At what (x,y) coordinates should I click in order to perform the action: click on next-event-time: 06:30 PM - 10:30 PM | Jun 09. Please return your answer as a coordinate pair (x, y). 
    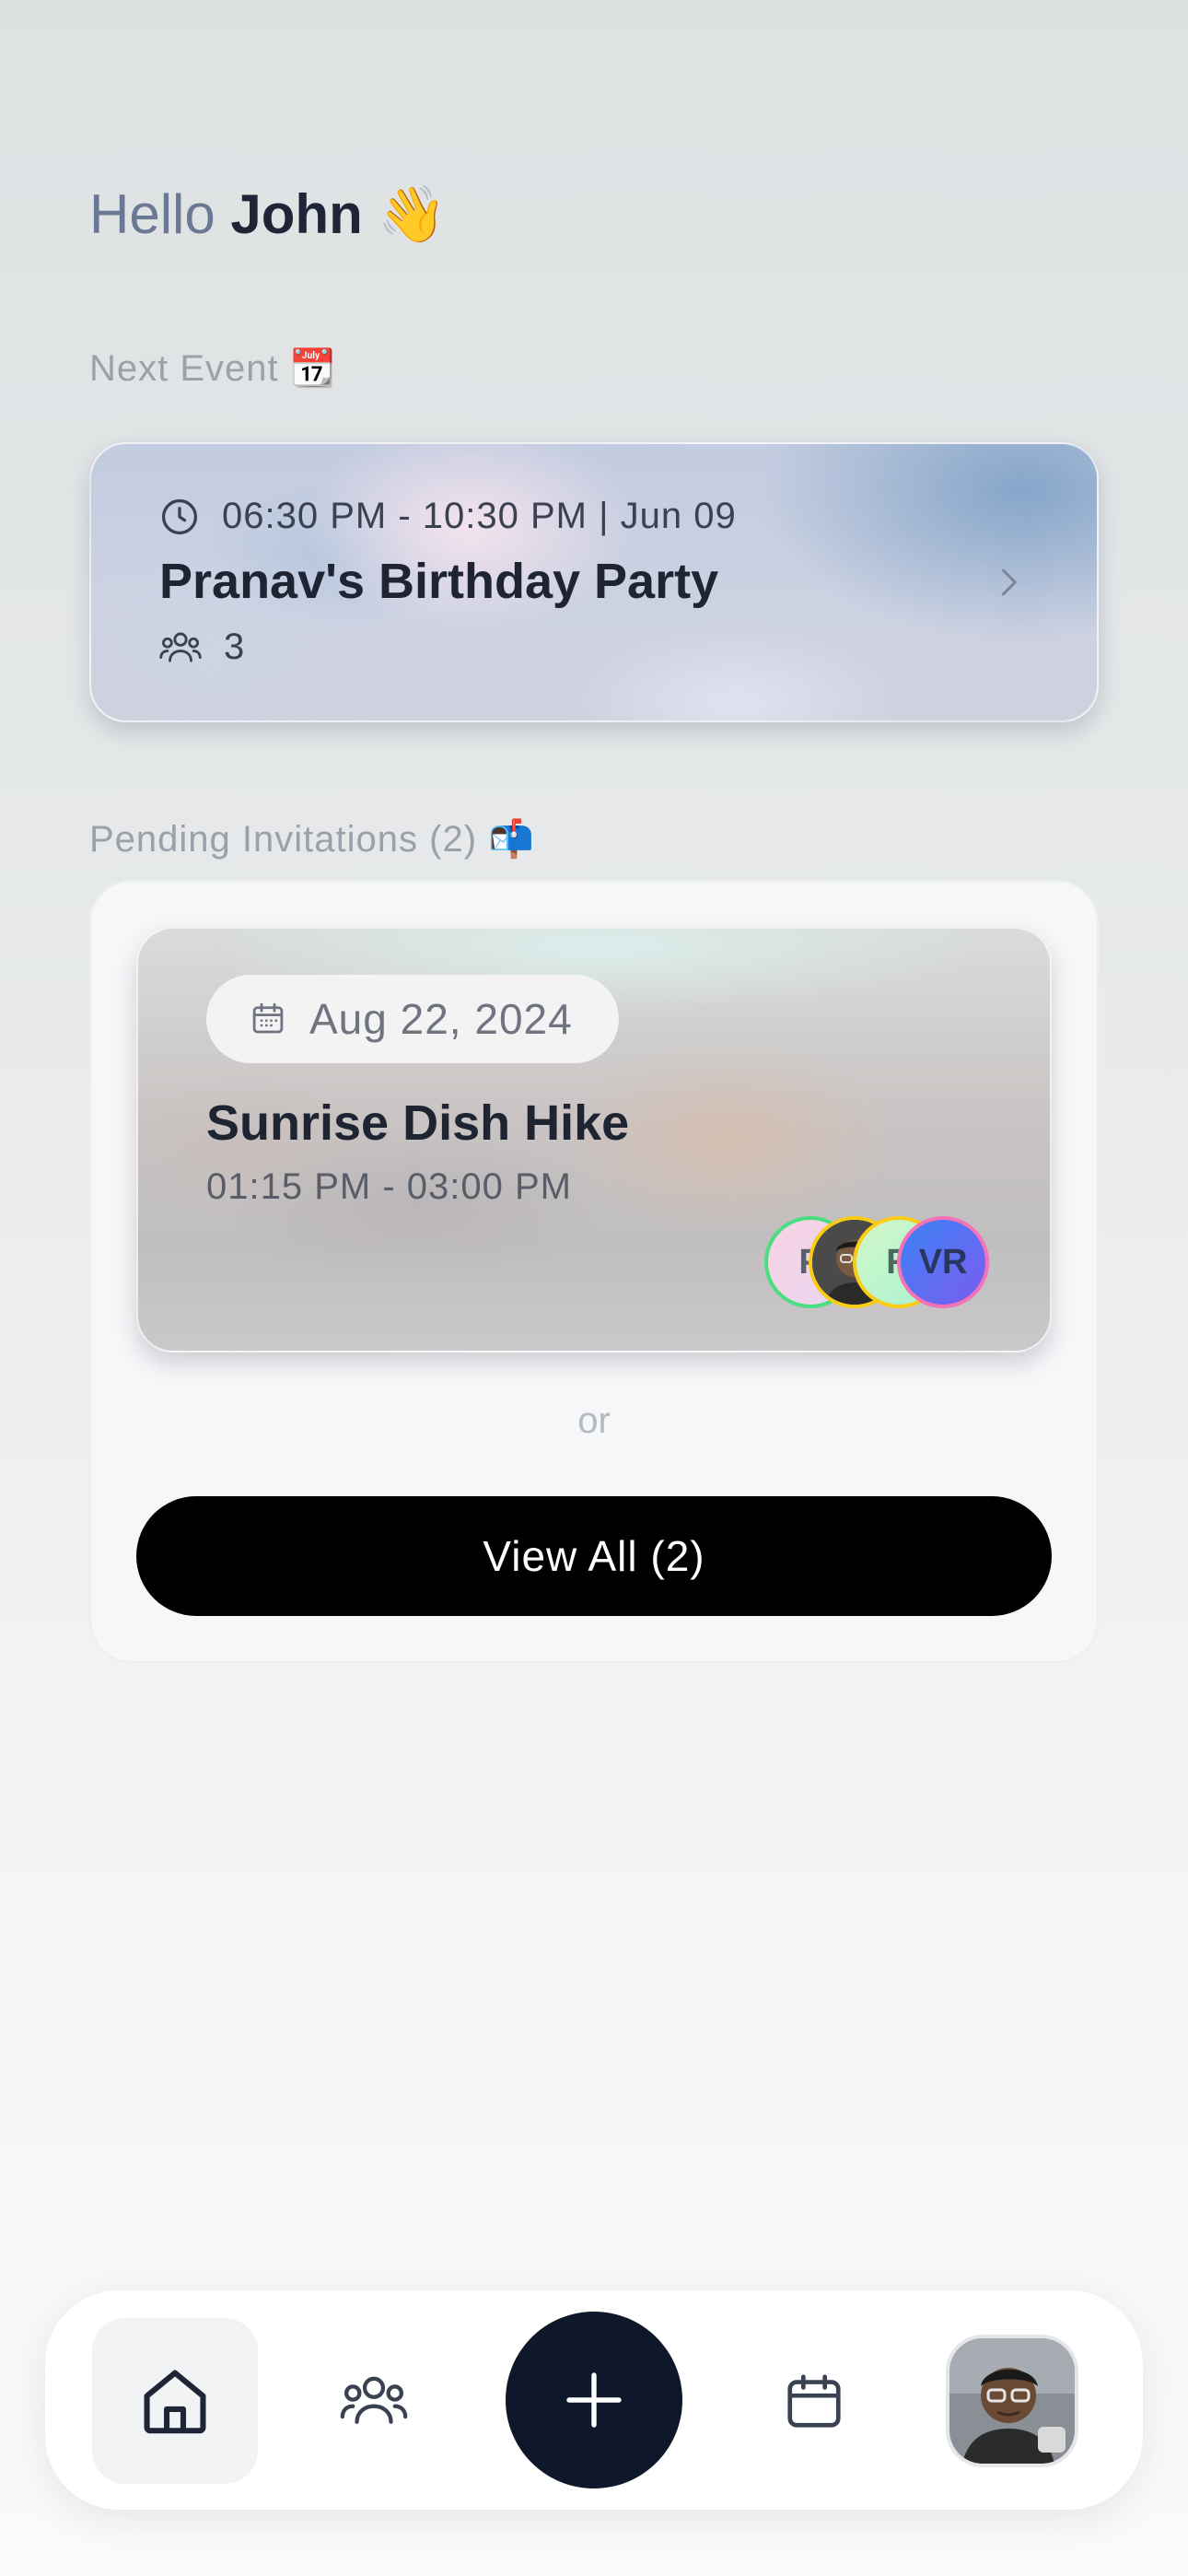
    Looking at the image, I should click on (479, 516).